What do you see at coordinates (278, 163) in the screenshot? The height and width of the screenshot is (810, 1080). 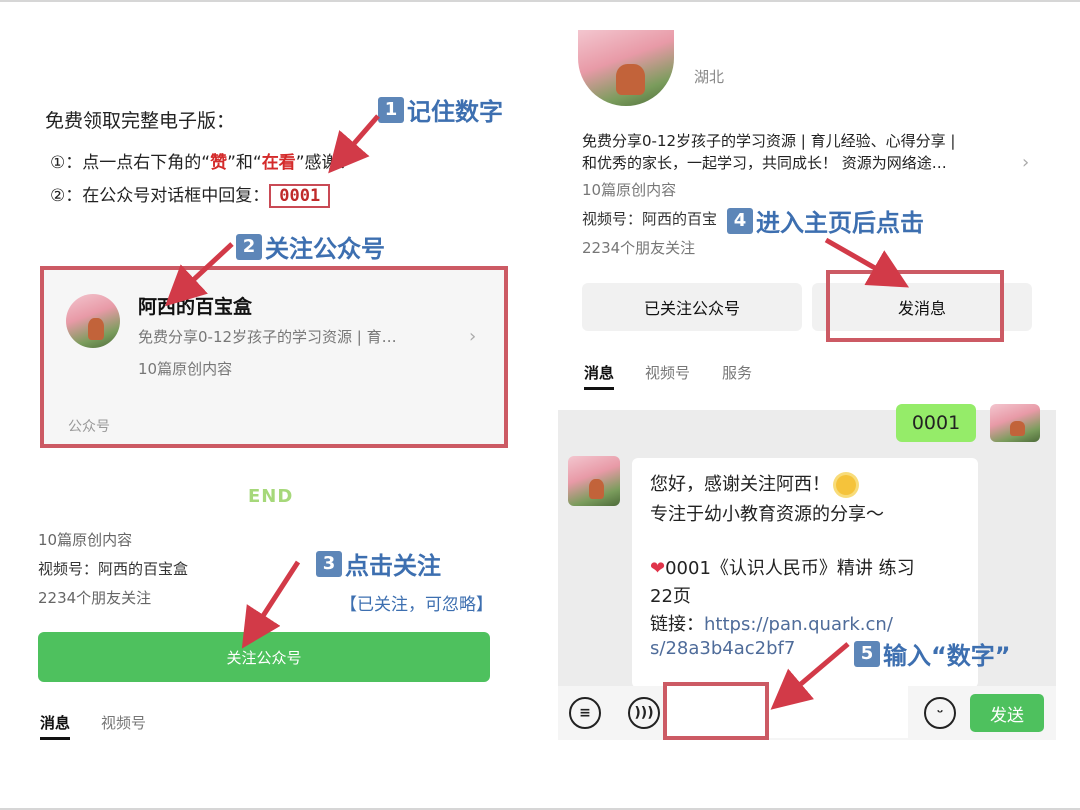 I see `watching-word: 在看` at bounding box center [278, 163].